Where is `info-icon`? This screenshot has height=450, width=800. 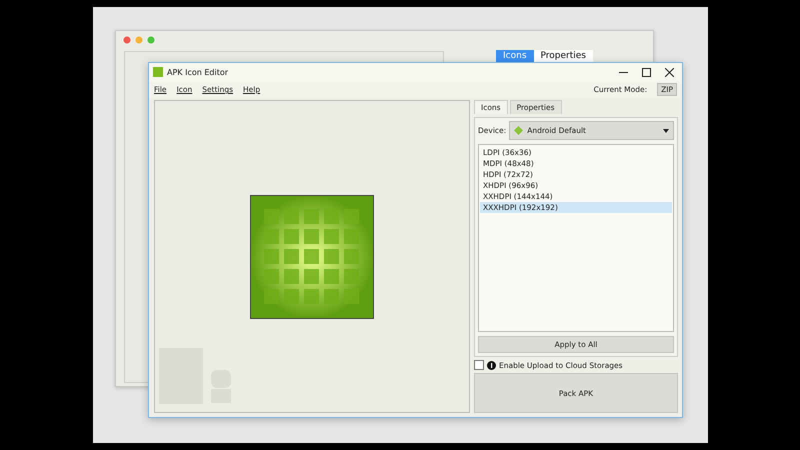 info-icon is located at coordinates (491, 365).